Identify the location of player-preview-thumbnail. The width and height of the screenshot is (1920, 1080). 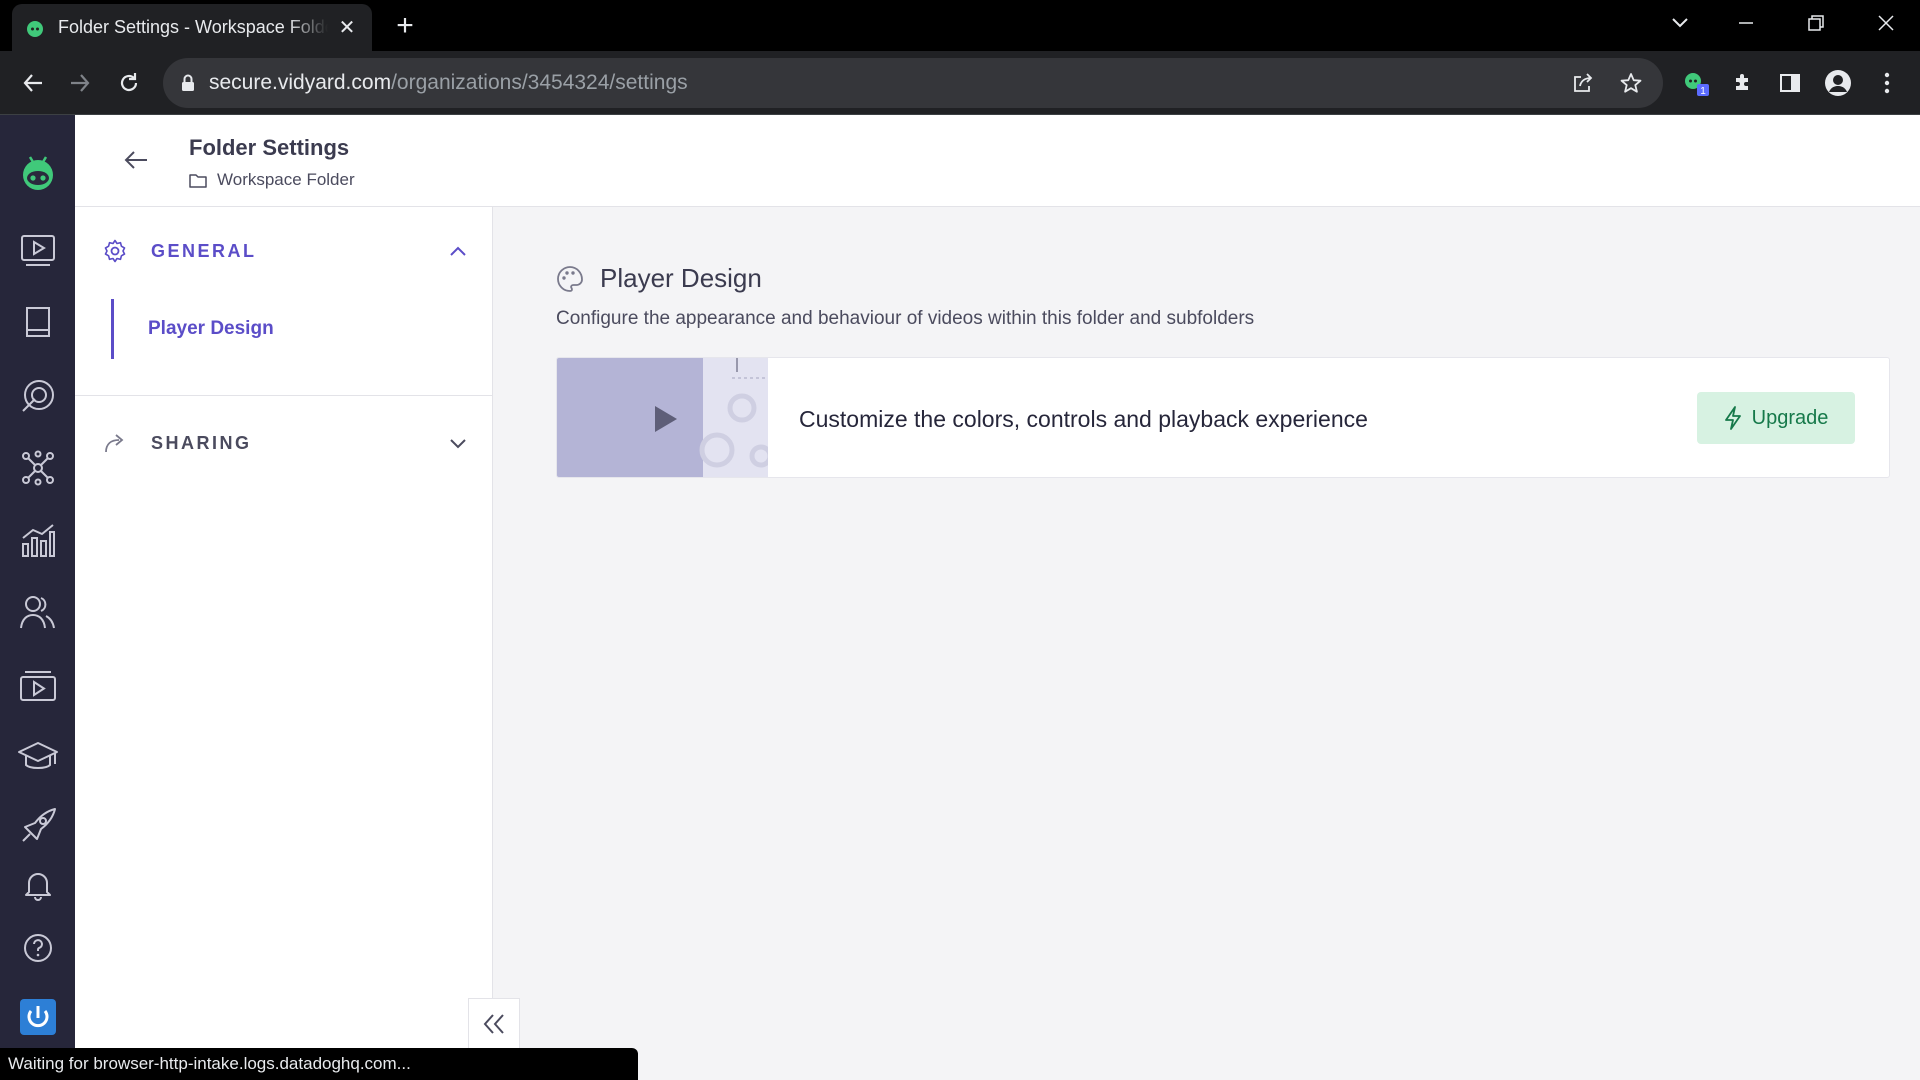
(662, 417).